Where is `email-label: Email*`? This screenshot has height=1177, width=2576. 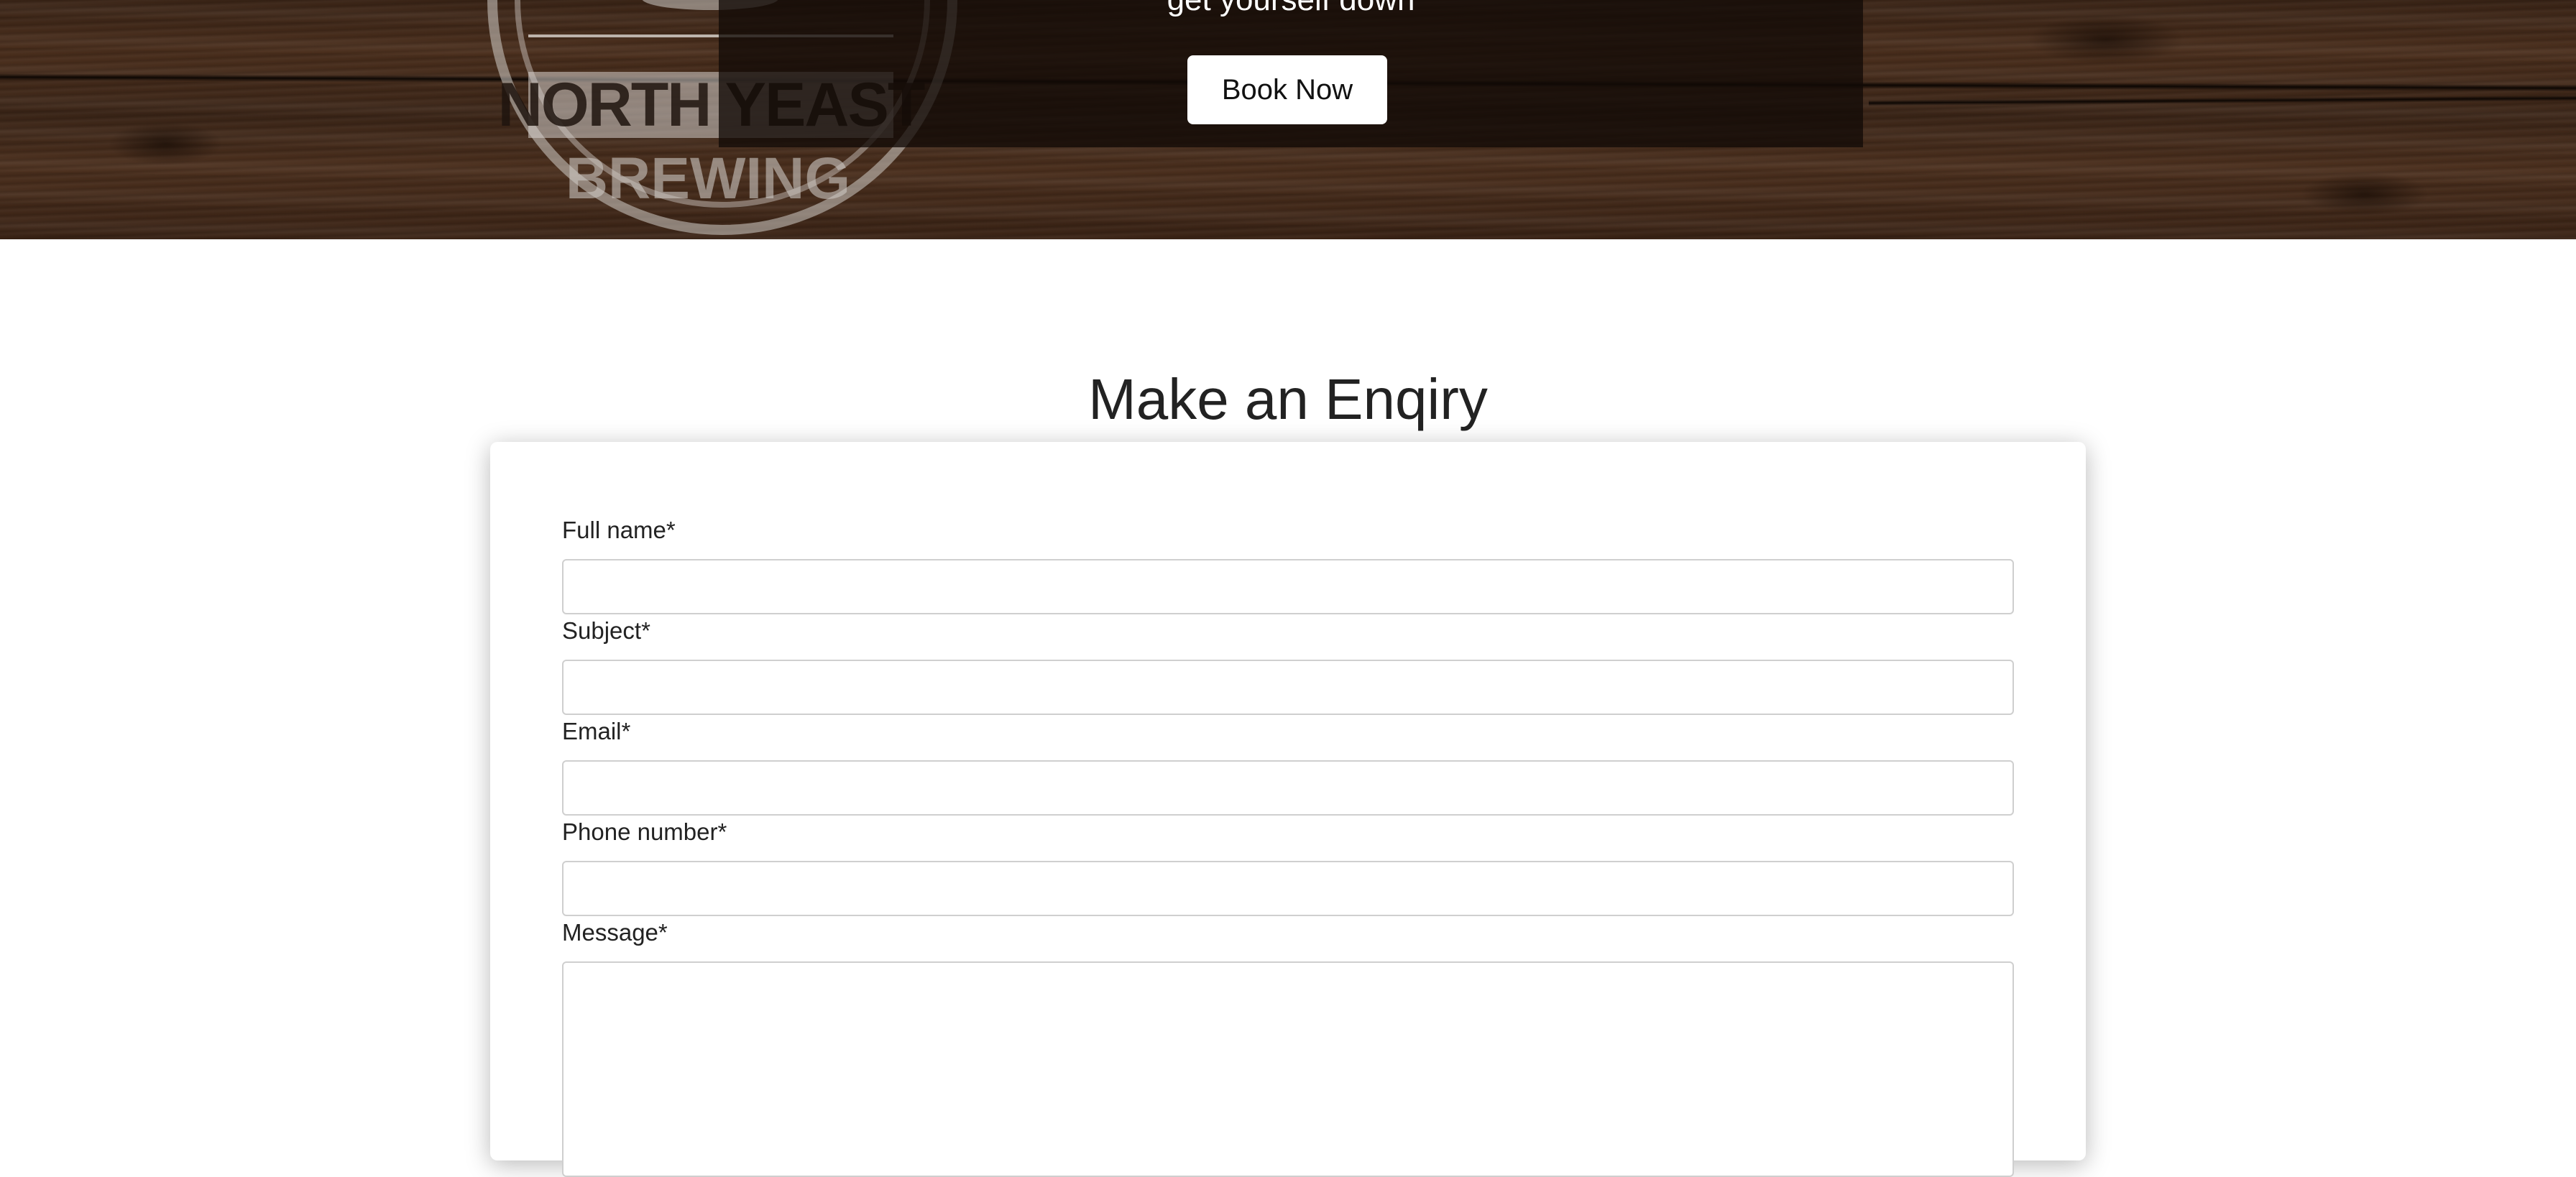
email-label: Email* is located at coordinates (596, 731).